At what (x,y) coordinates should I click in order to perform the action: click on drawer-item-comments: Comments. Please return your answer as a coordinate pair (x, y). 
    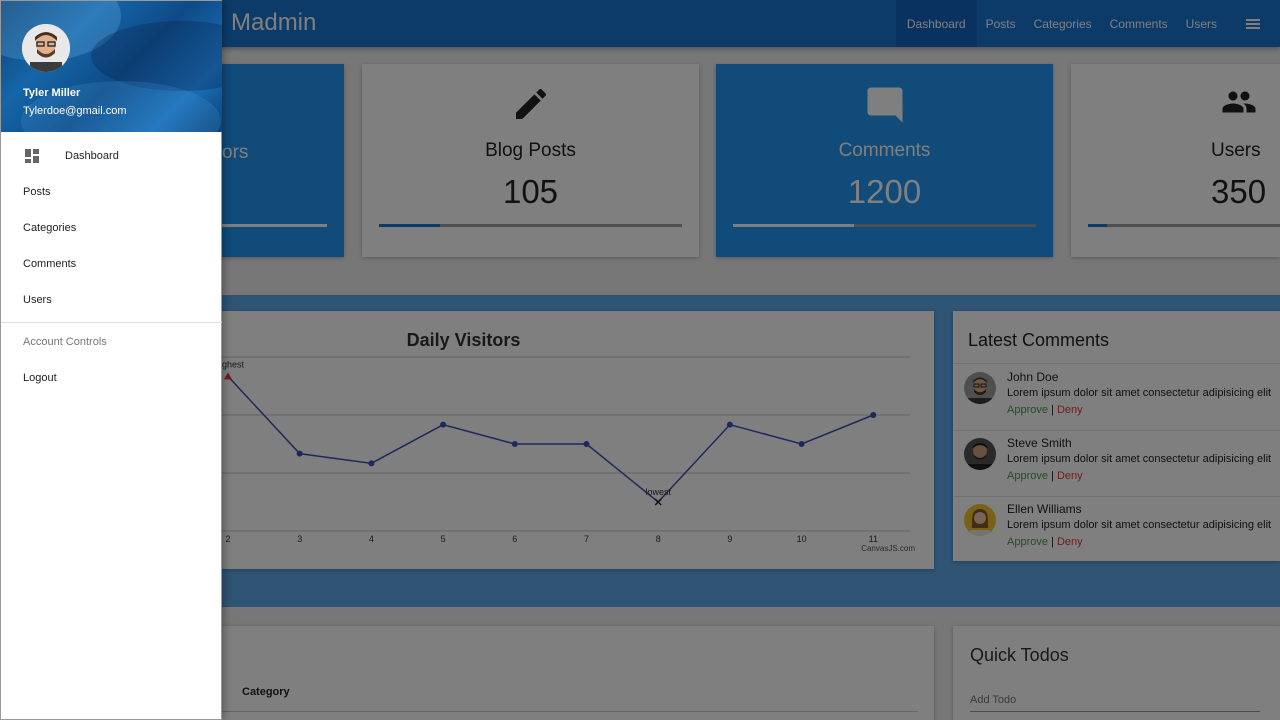
    Looking at the image, I should click on (111, 264).